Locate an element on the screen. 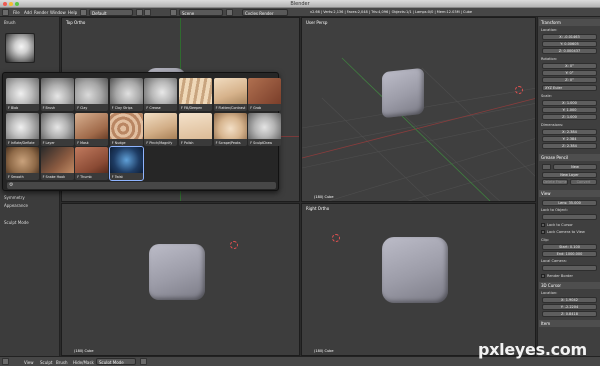 Image resolution: width=600 pixels, height=366 pixels. grease-pencil-panel-header: Grease Pencil is located at coordinates (569, 157).